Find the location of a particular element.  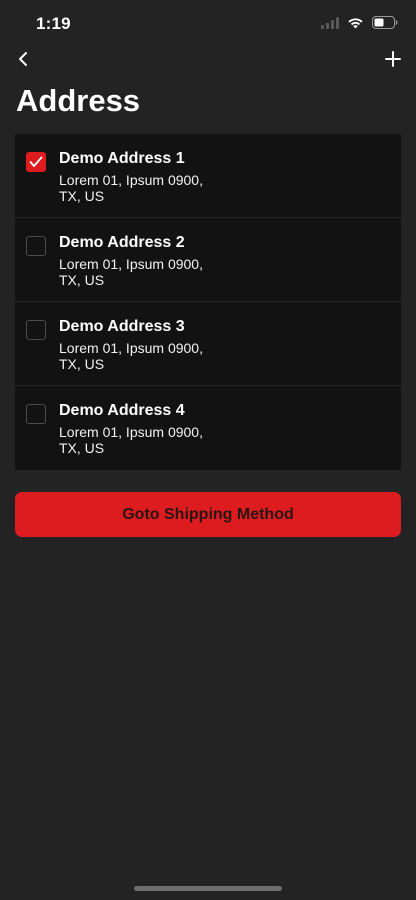

add-address-button is located at coordinates (393, 61).